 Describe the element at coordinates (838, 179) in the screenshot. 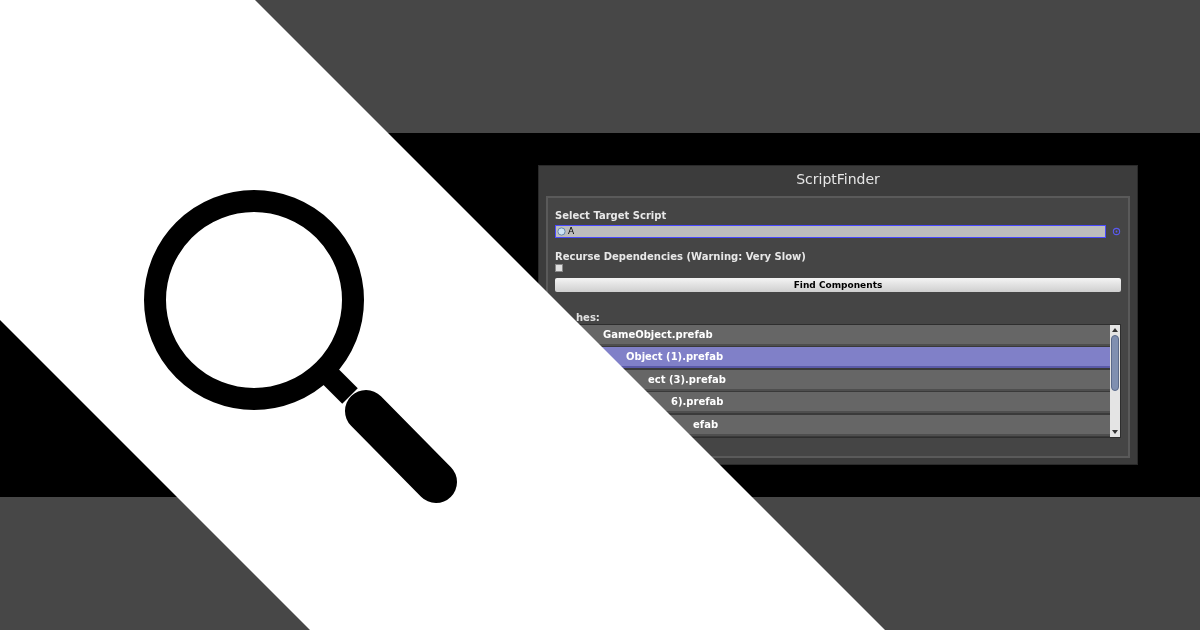

I see `window-title: ScriptFinder` at that location.